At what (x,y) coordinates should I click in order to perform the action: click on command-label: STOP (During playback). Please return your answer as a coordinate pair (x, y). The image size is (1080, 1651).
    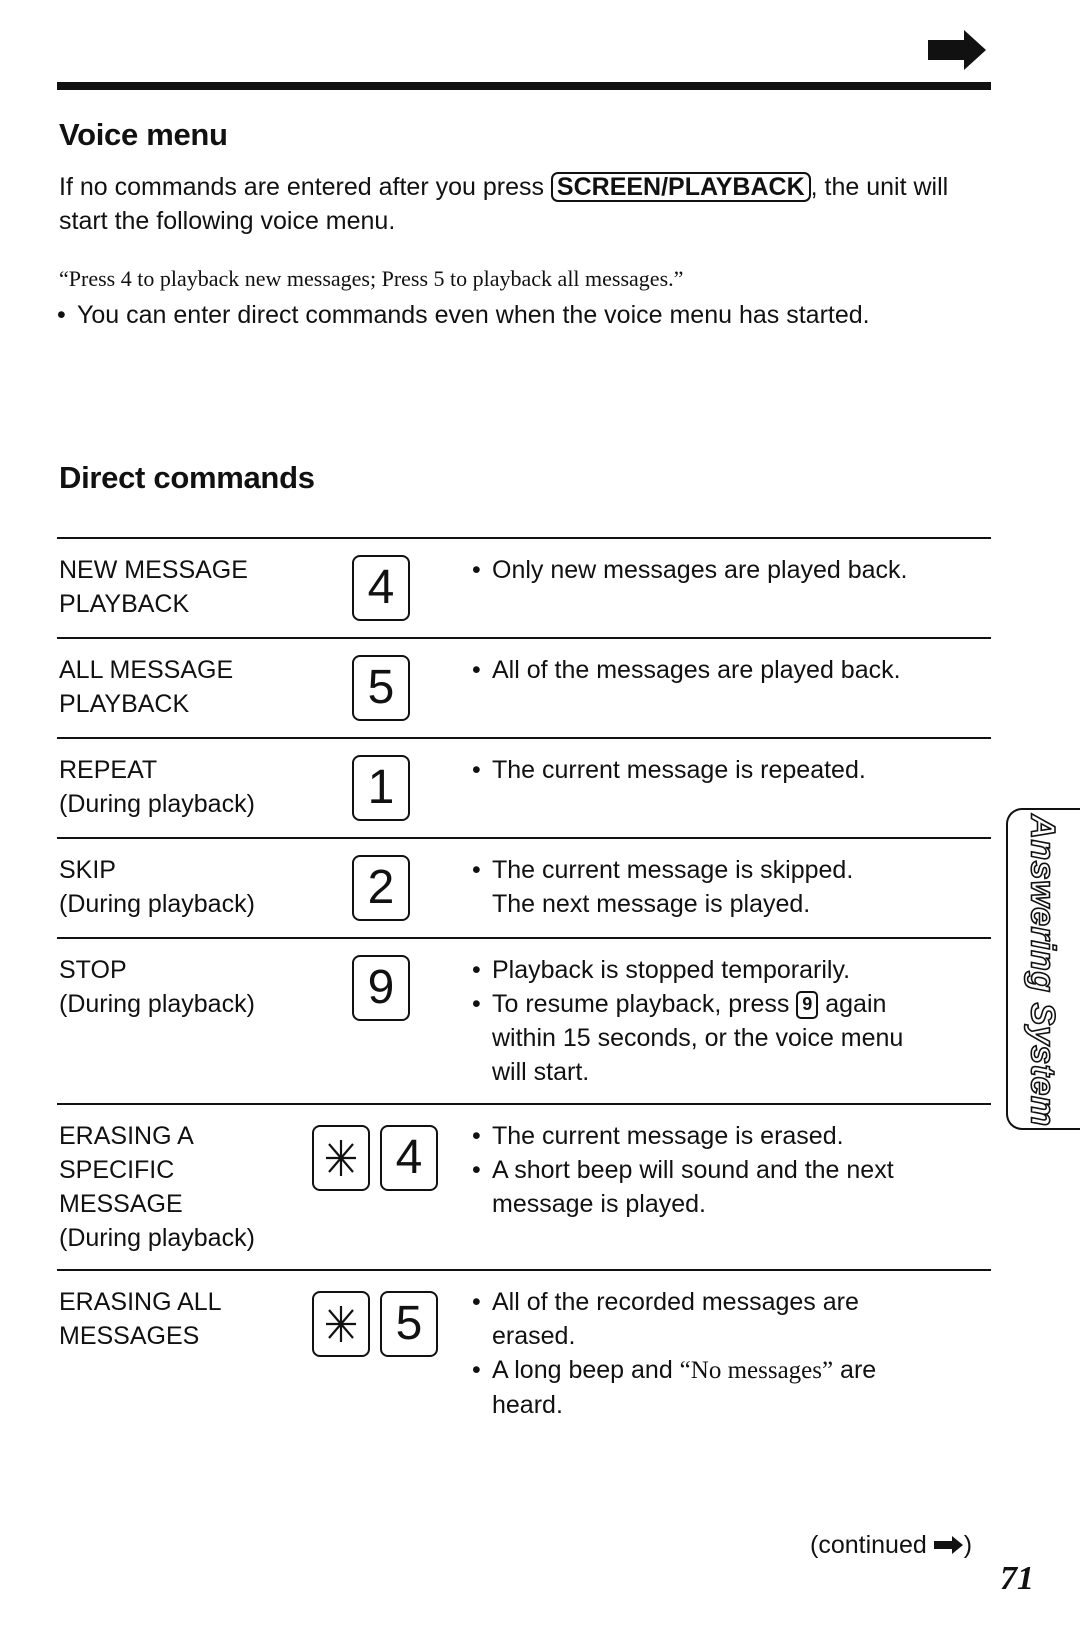
    Looking at the image, I should click on (179, 987).